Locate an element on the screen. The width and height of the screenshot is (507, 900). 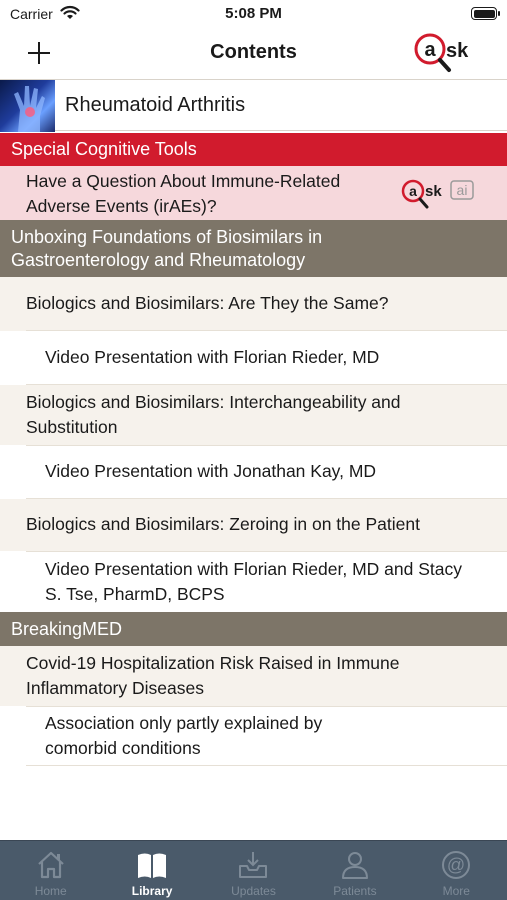
nav-bar: Contents a sk is located at coordinates (253, 53).